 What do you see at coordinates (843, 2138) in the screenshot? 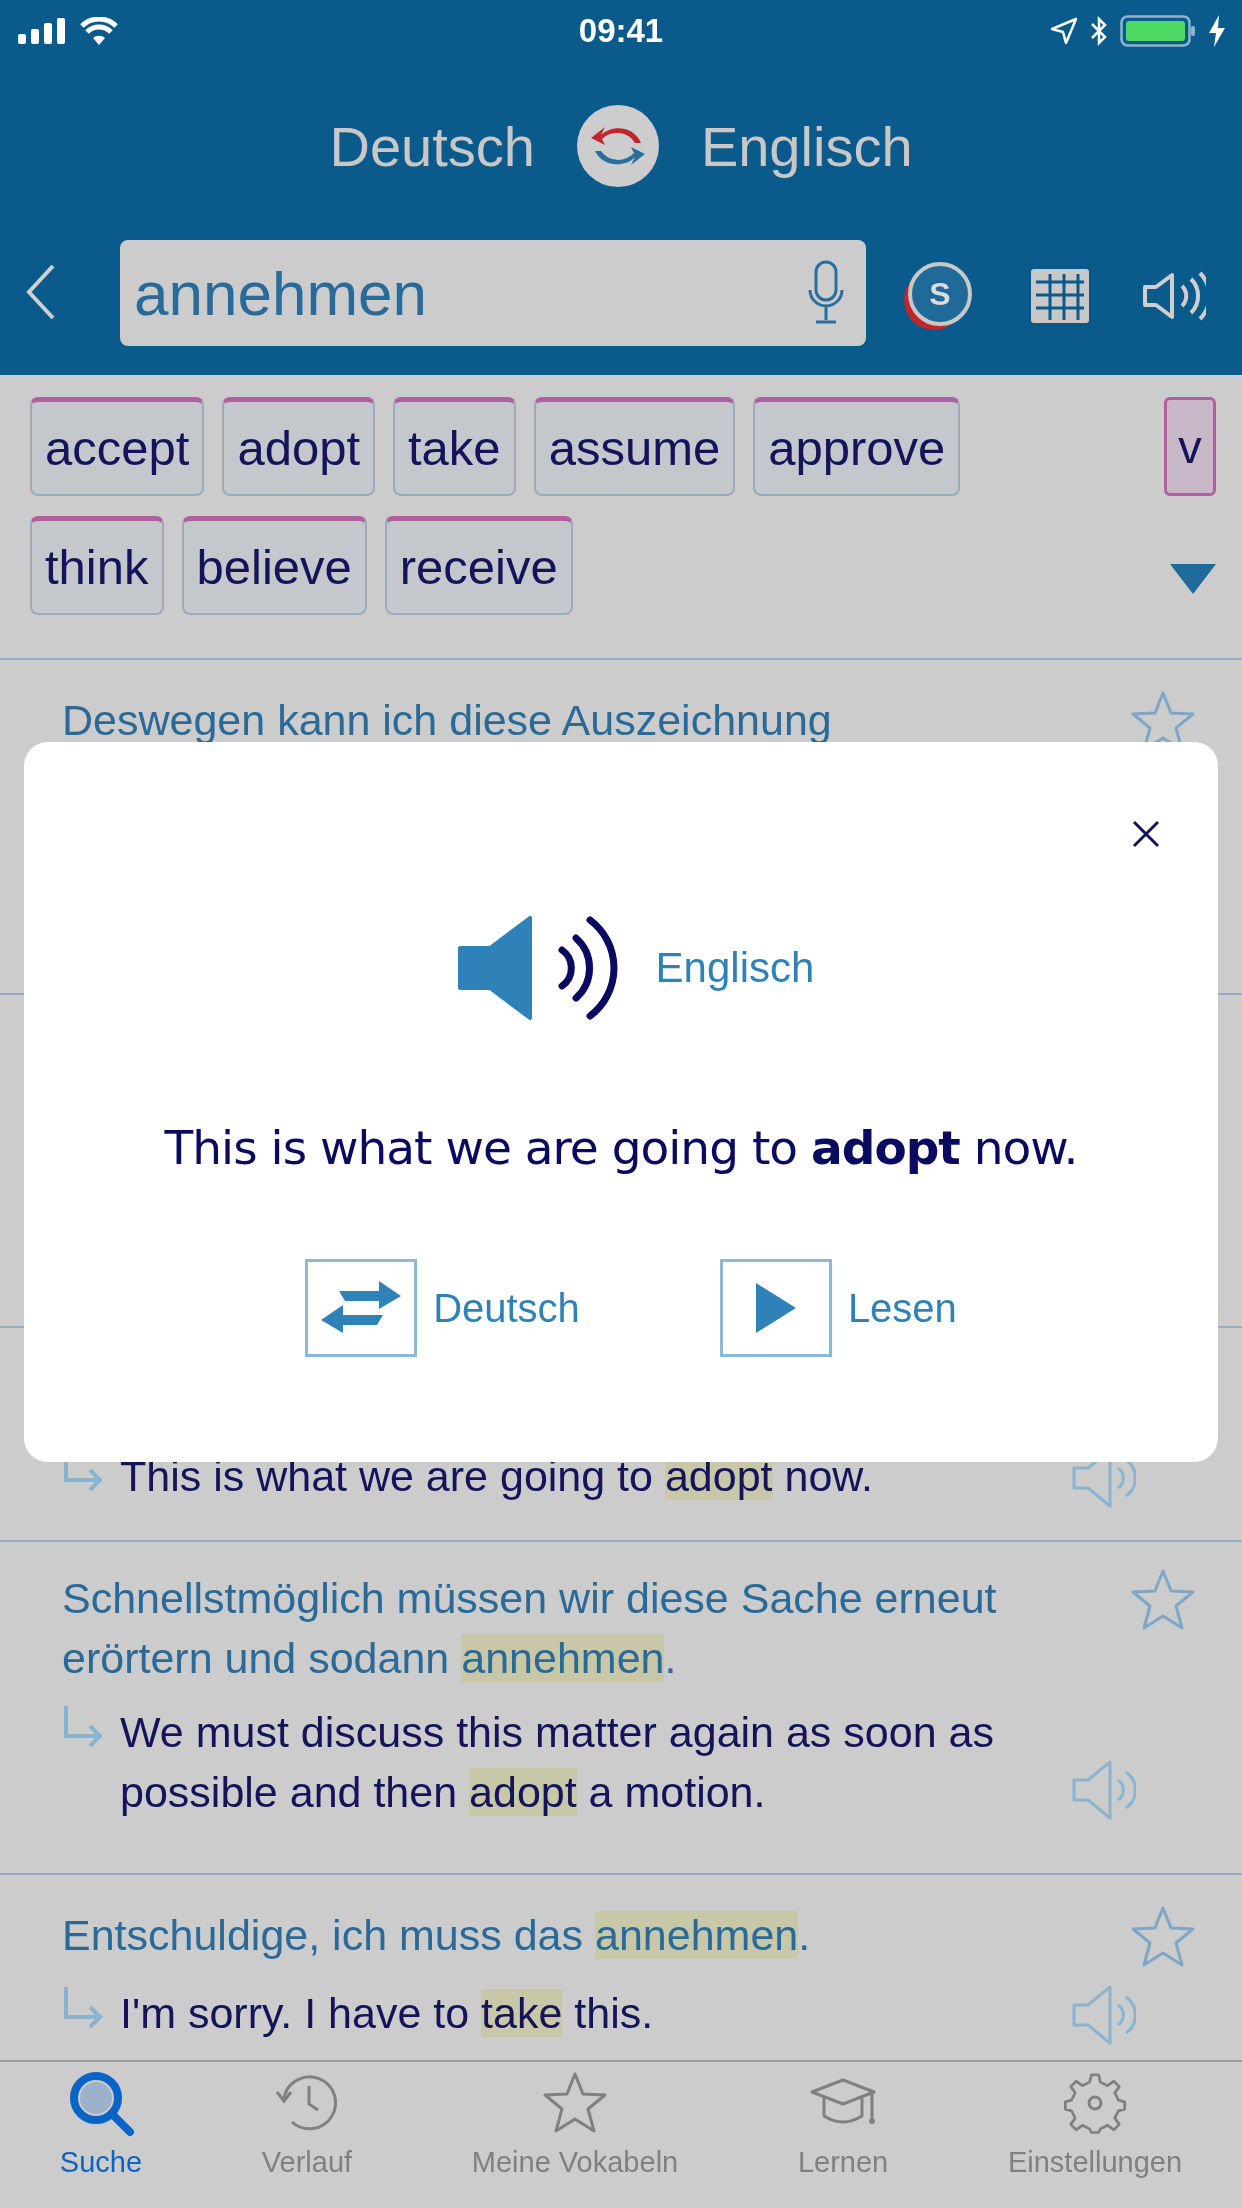
I see `tab: Lernen` at bounding box center [843, 2138].